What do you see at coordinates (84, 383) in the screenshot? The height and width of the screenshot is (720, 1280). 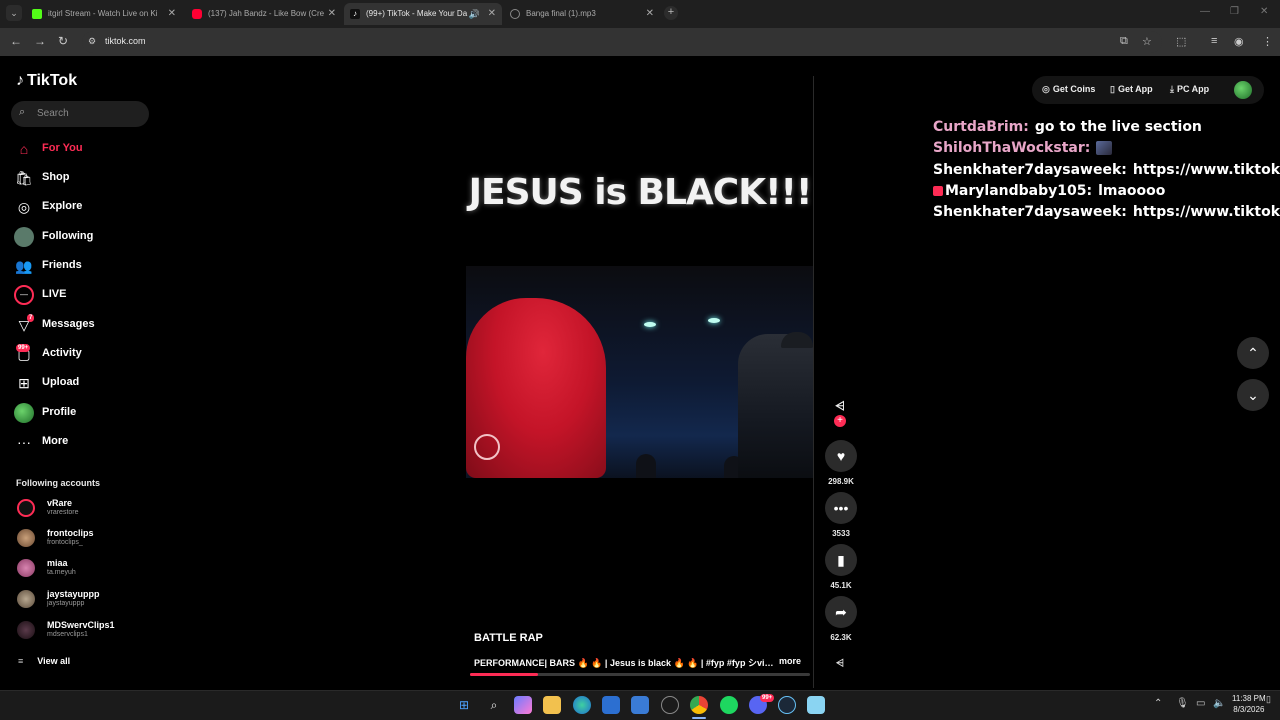 I see `nav-upload: ⊞ Upload` at bounding box center [84, 383].